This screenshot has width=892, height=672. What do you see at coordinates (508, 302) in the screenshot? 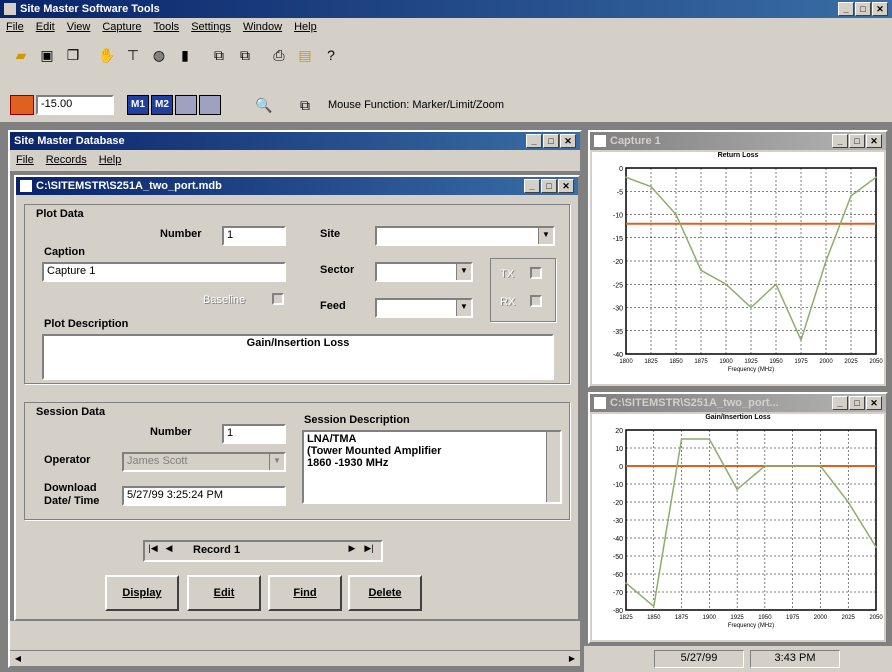
I see `rx-label: RX` at bounding box center [508, 302].